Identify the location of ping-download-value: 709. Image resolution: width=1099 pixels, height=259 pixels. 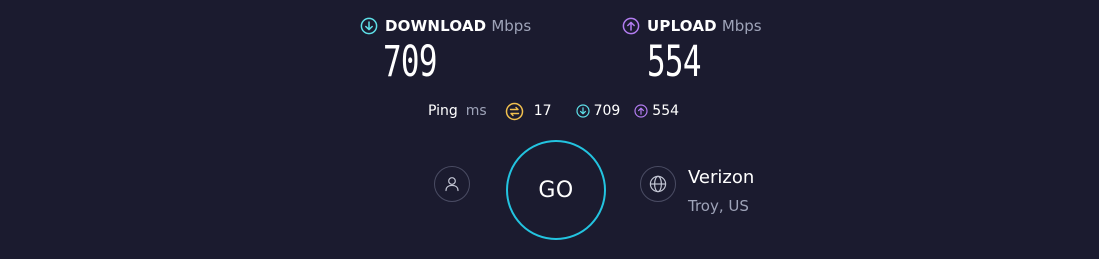
(607, 111).